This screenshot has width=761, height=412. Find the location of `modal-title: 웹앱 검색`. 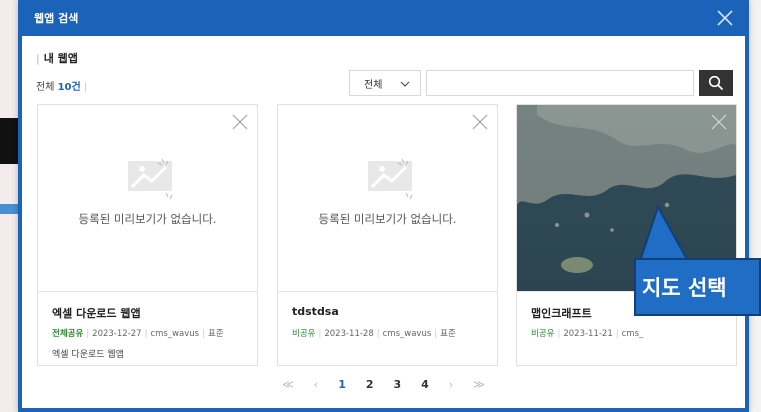

modal-title: 웹앱 검색 is located at coordinates (56, 18).